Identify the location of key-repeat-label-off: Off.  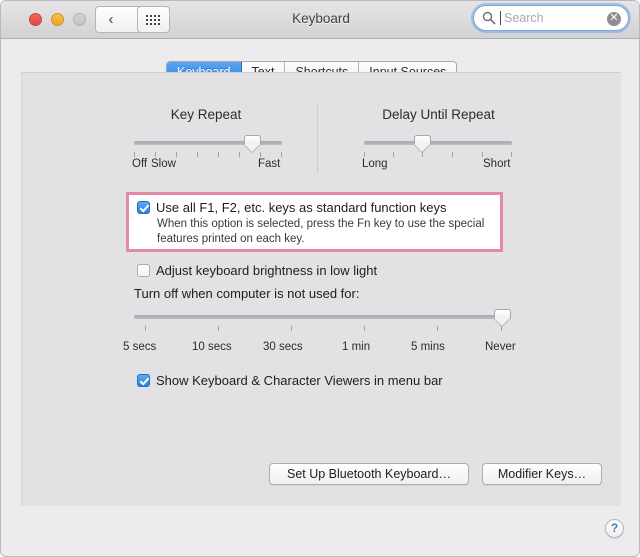
(140, 164).